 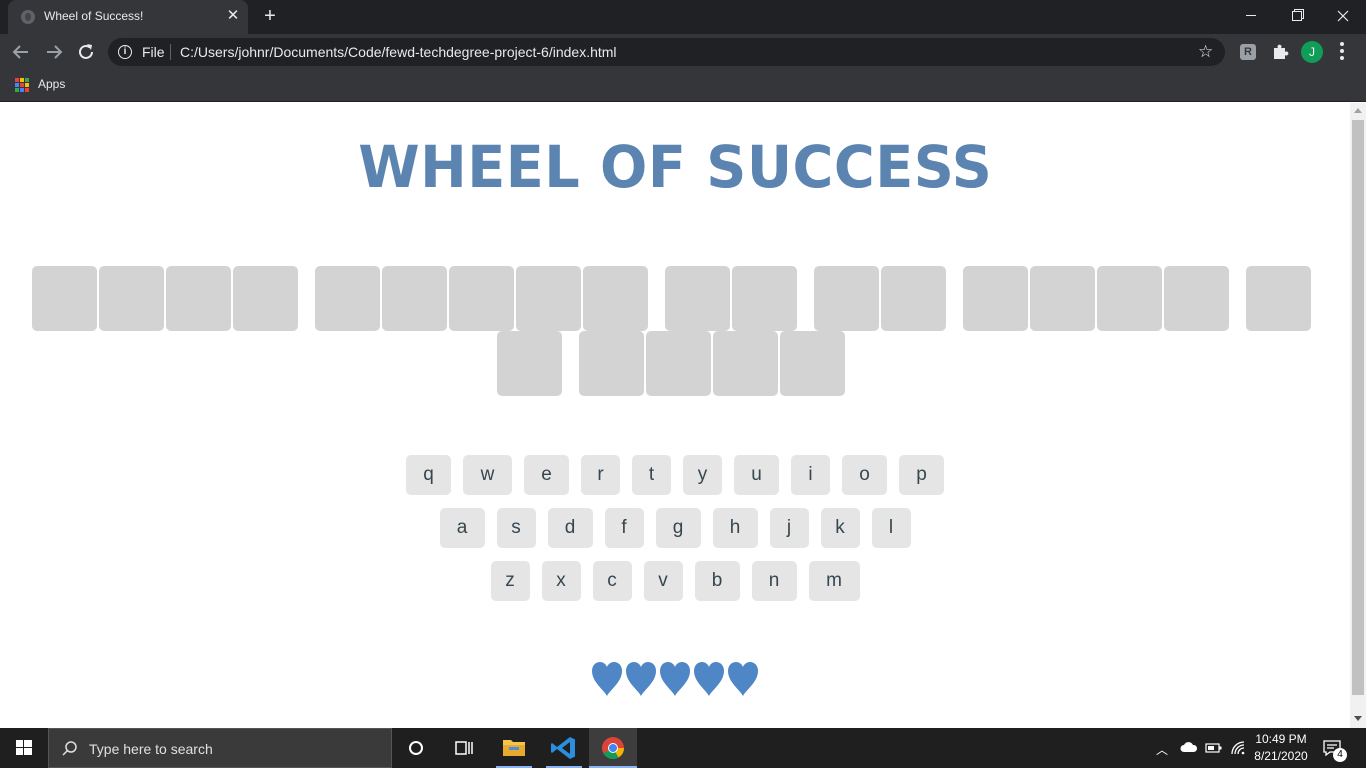 I want to click on puzzle-icon, so click(x=1281, y=51).